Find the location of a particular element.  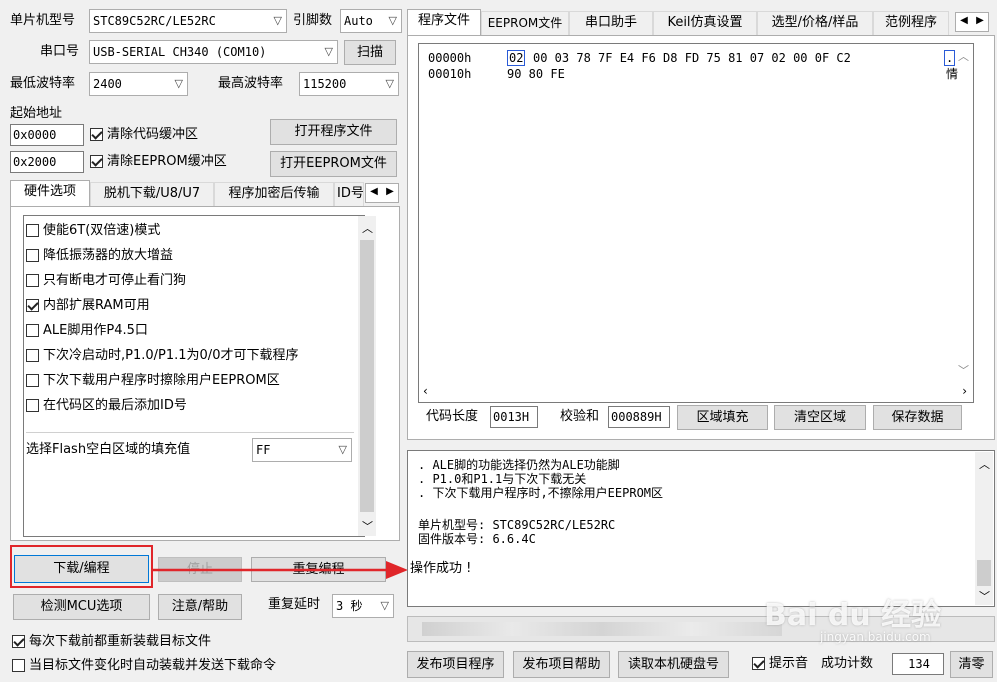

clear-area-button: 清空区域 is located at coordinates (820, 417).